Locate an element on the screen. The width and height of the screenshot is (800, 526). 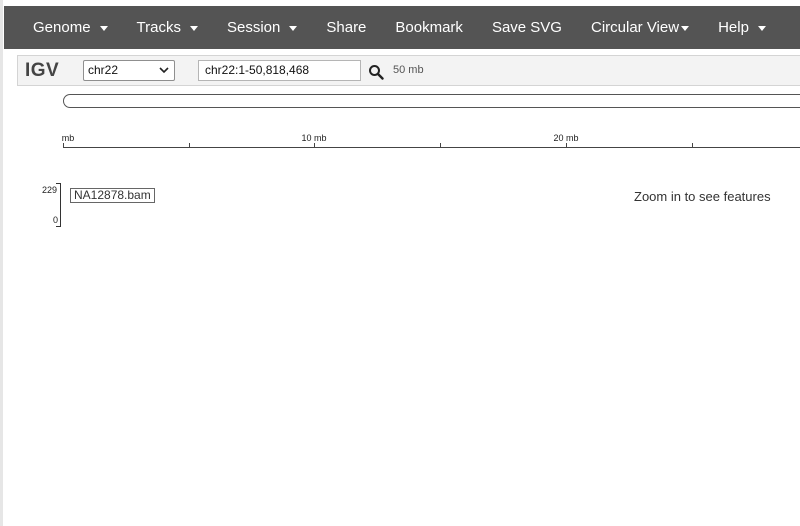
igv-logo: IGV is located at coordinates (42, 70).